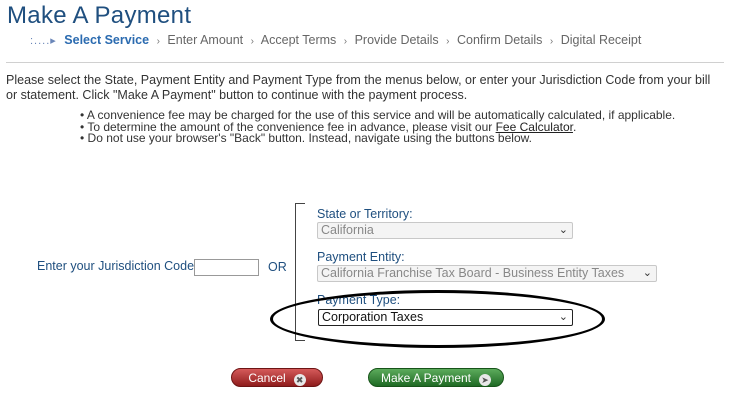 The height and width of the screenshot is (410, 729). I want to click on wizard-step-confirm-details: Confirm Details, so click(499, 40).